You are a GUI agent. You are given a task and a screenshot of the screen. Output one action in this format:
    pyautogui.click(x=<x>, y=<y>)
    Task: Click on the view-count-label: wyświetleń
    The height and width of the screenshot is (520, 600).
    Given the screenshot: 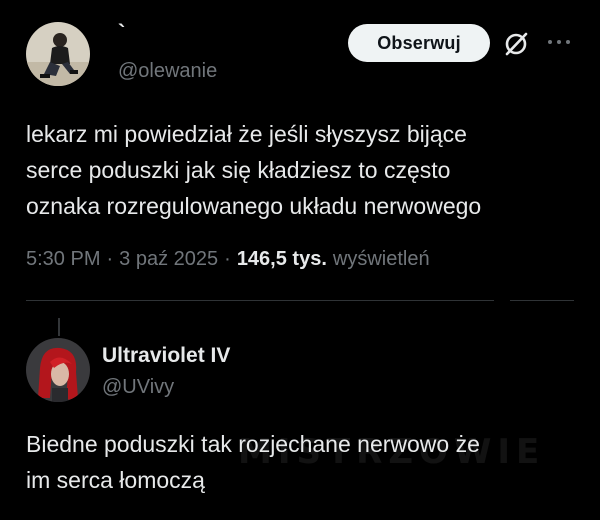 What is the action you would take?
    pyautogui.click(x=381, y=259)
    